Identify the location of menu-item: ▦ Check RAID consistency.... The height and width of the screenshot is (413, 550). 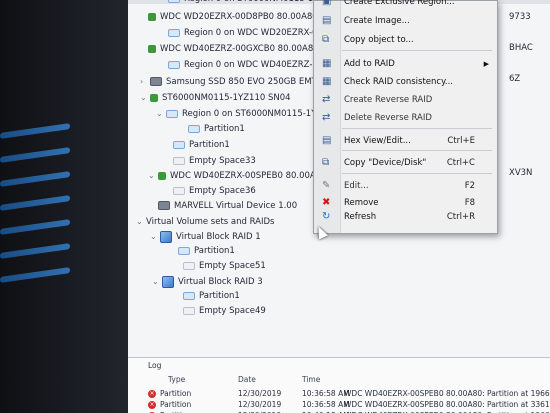
(405, 82).